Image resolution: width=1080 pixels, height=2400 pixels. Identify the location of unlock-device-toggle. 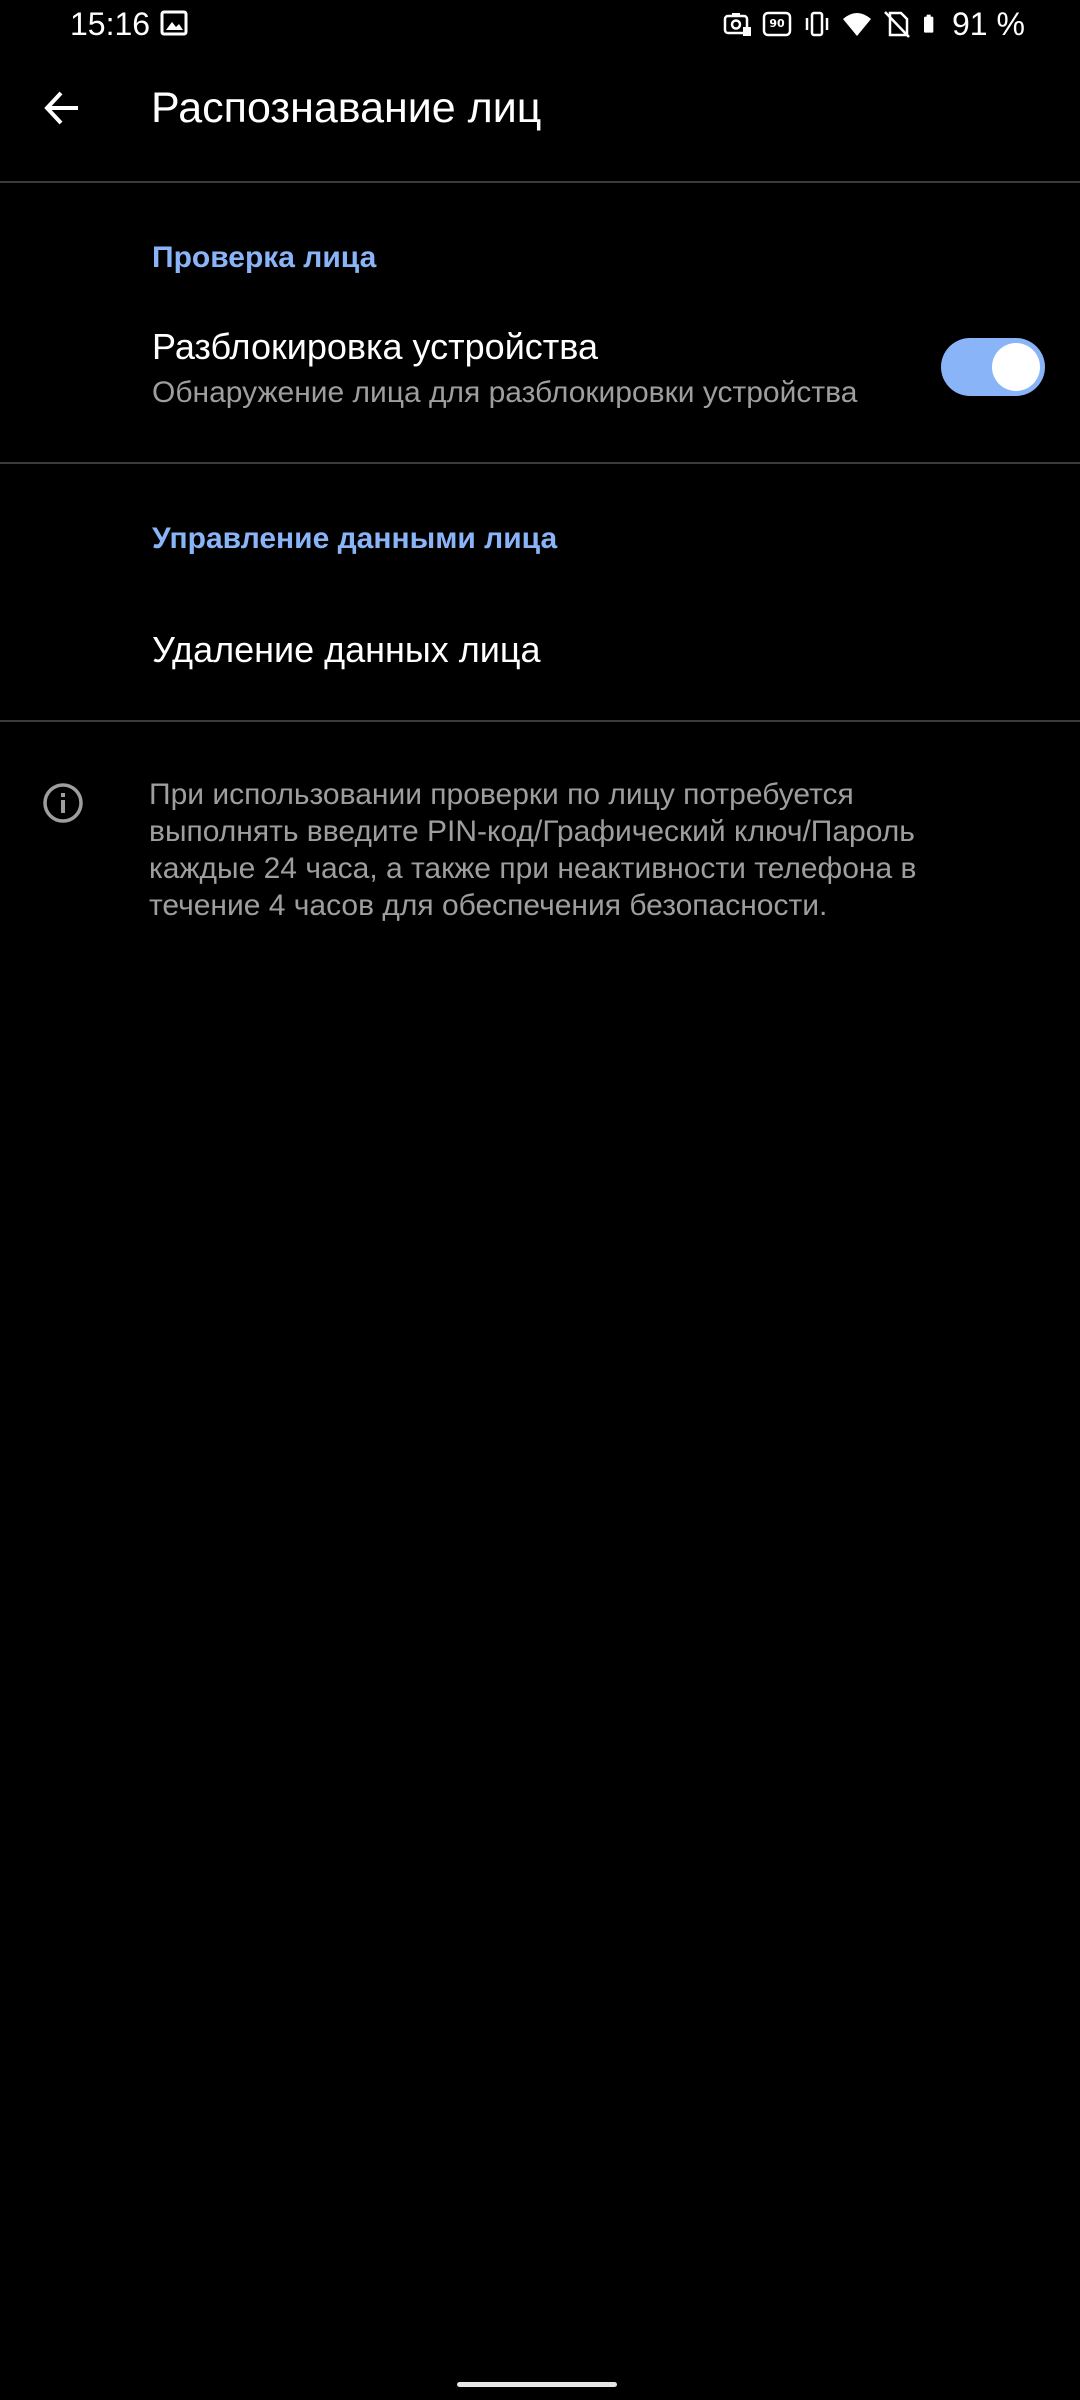
(993, 367).